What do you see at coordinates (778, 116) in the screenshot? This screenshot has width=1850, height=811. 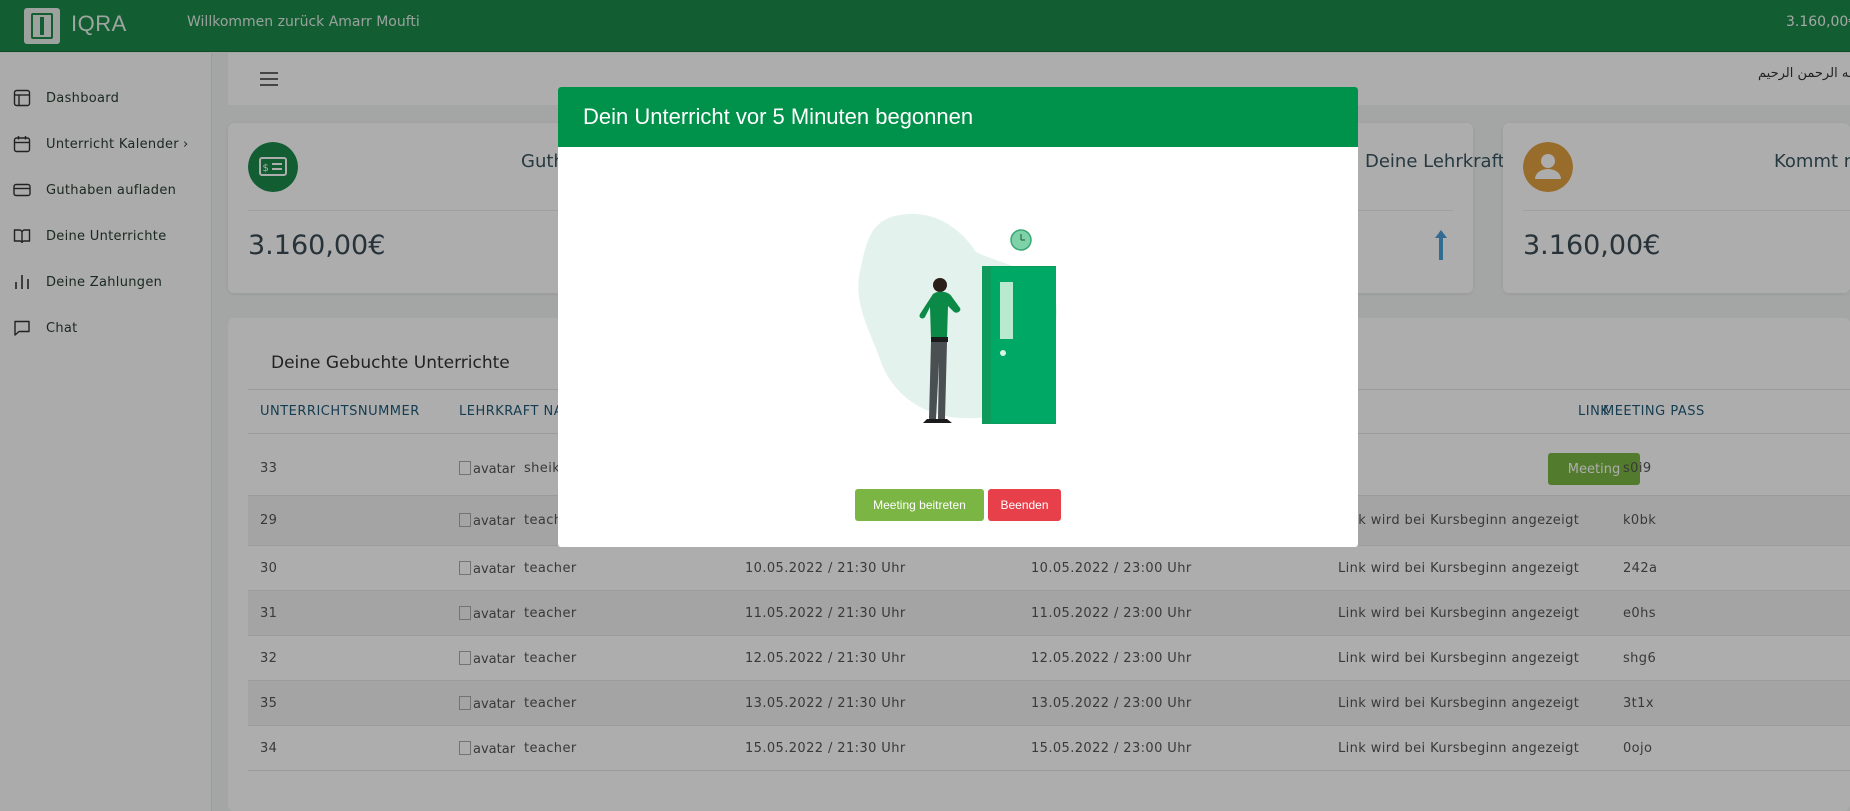 I see `modal-title: Dein Unterricht vor 5 Minuten begonnen` at bounding box center [778, 116].